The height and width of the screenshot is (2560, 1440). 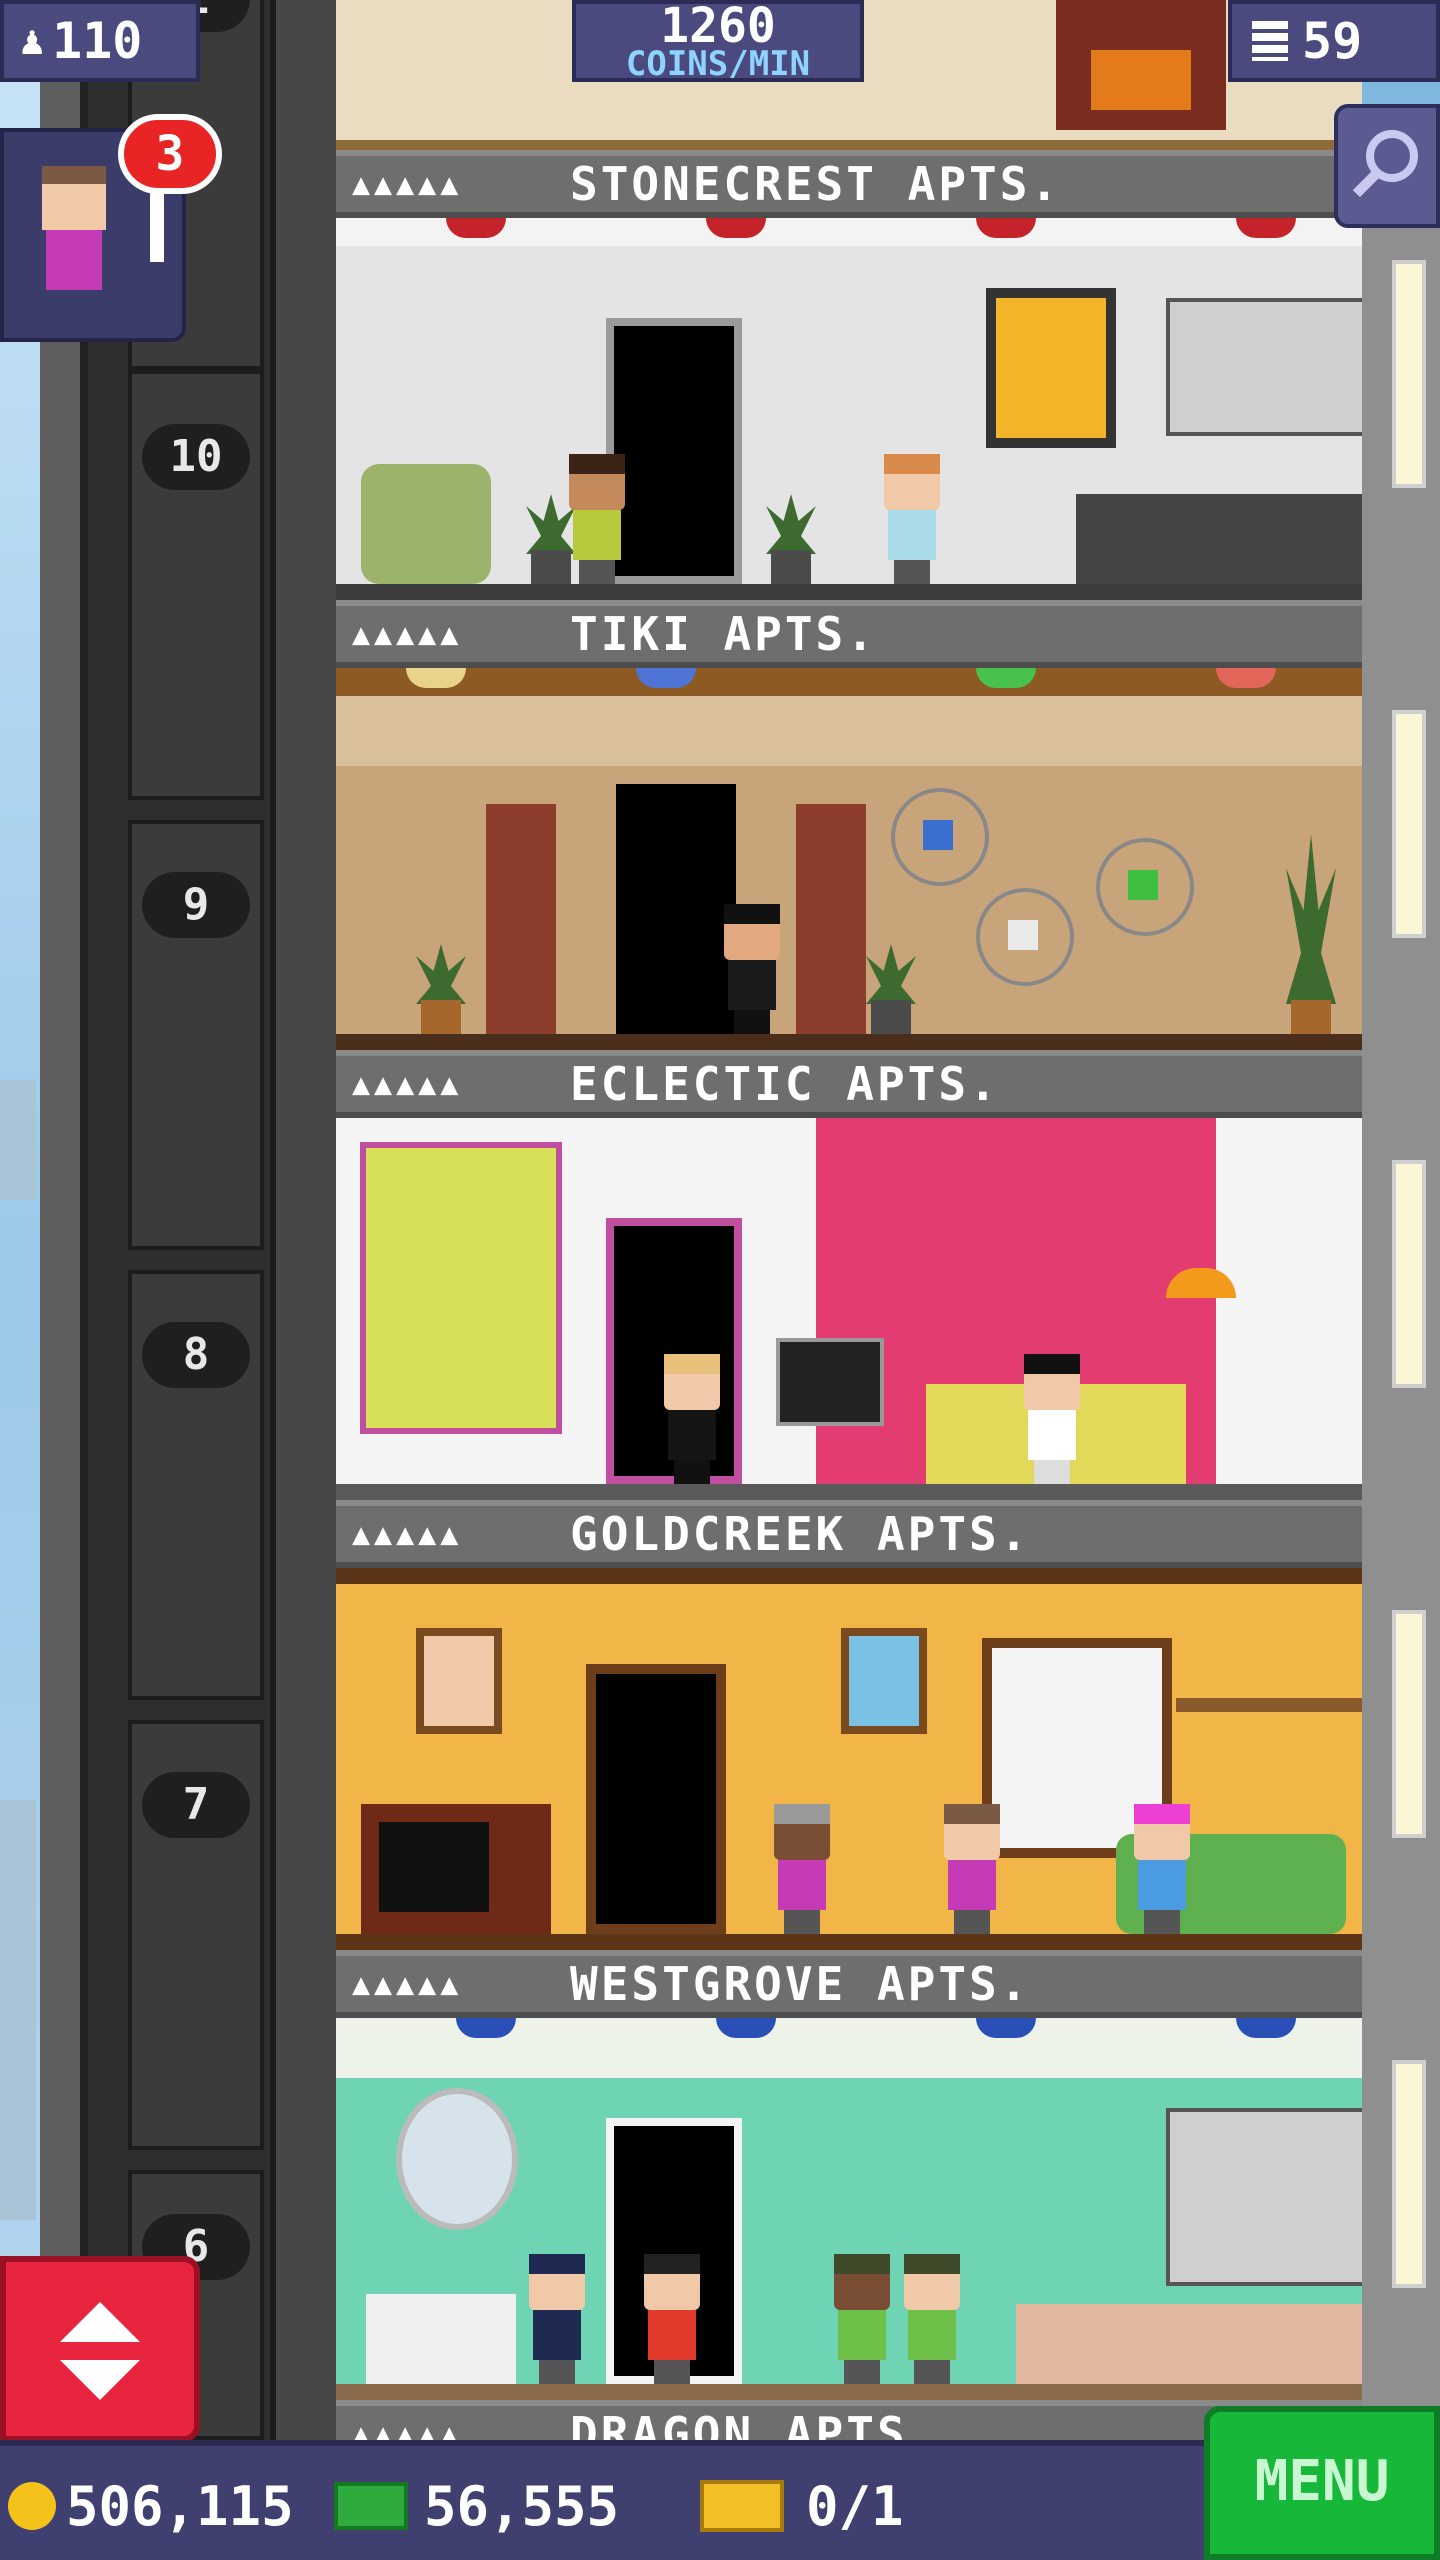 I want to click on floor-number: 7, so click(x=196, y=1805).